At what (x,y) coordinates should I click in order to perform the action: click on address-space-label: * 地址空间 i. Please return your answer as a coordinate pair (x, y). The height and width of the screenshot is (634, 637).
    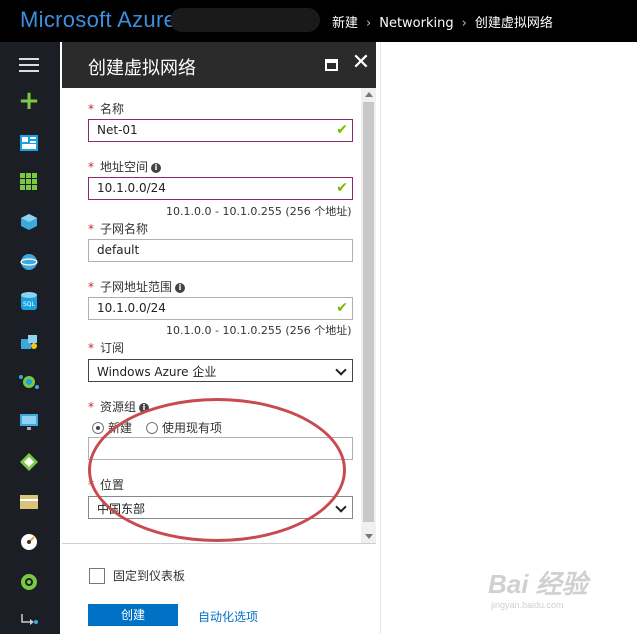
    Looking at the image, I should click on (125, 166).